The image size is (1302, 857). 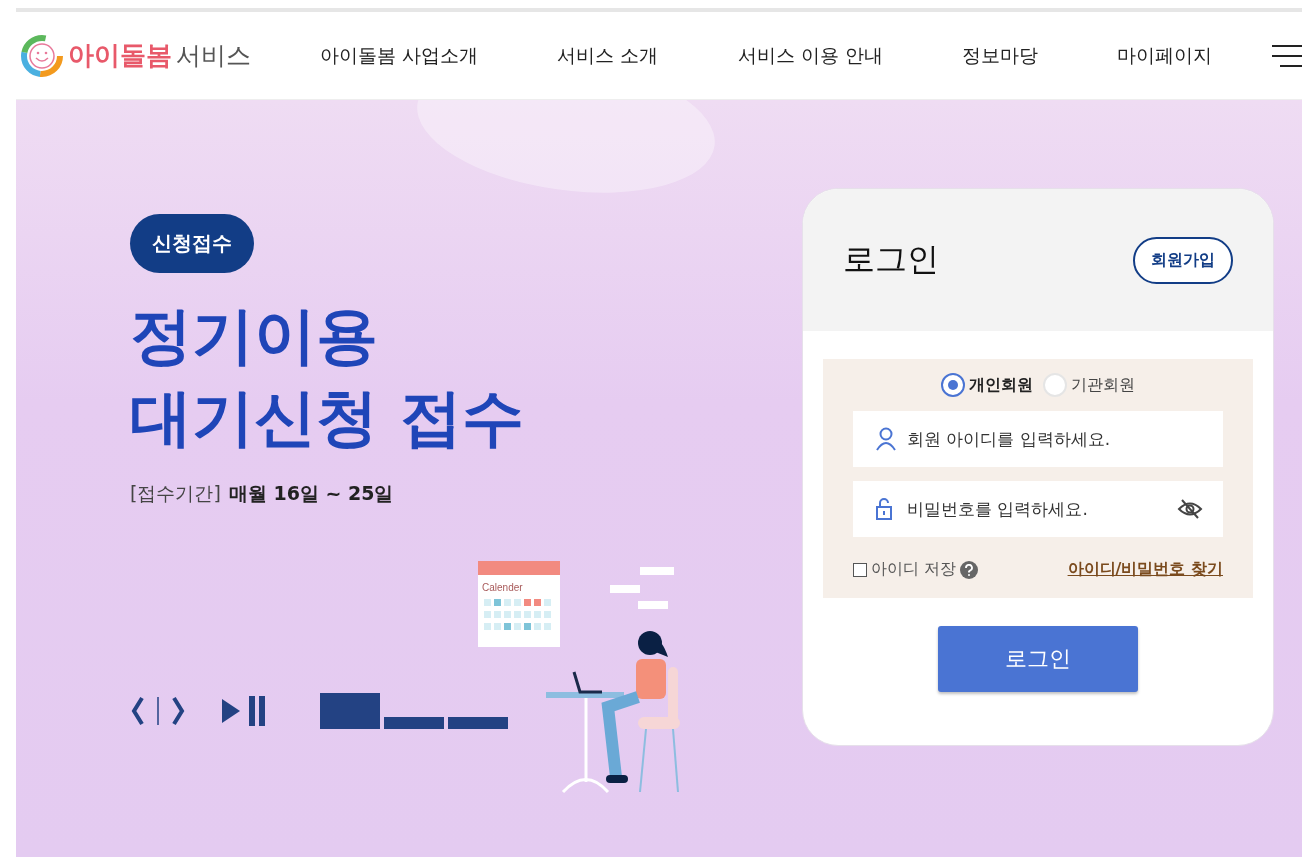 I want to click on logo-text: 서비스, so click(x=213, y=55).